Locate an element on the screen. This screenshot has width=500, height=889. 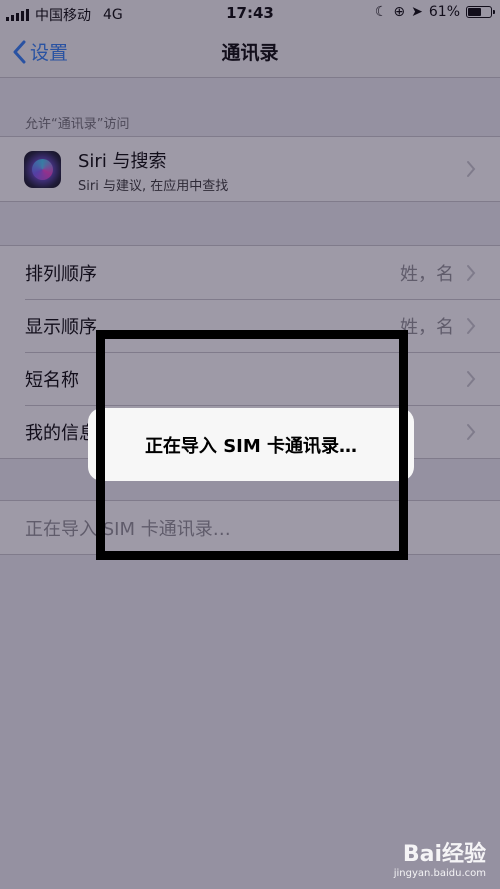
watermark-brand: Bai经验 is located at coordinates (444, 854).